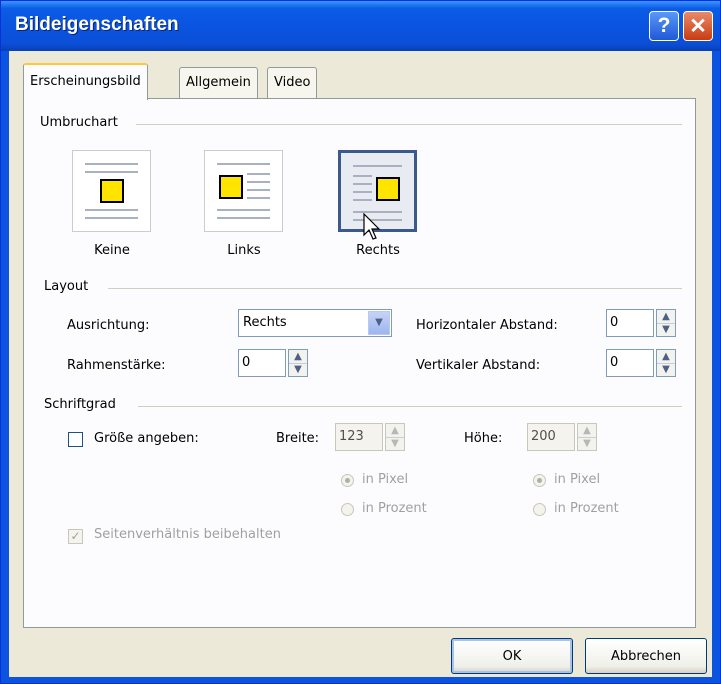  What do you see at coordinates (664, 26) in the screenshot?
I see `help-button: ?` at bounding box center [664, 26].